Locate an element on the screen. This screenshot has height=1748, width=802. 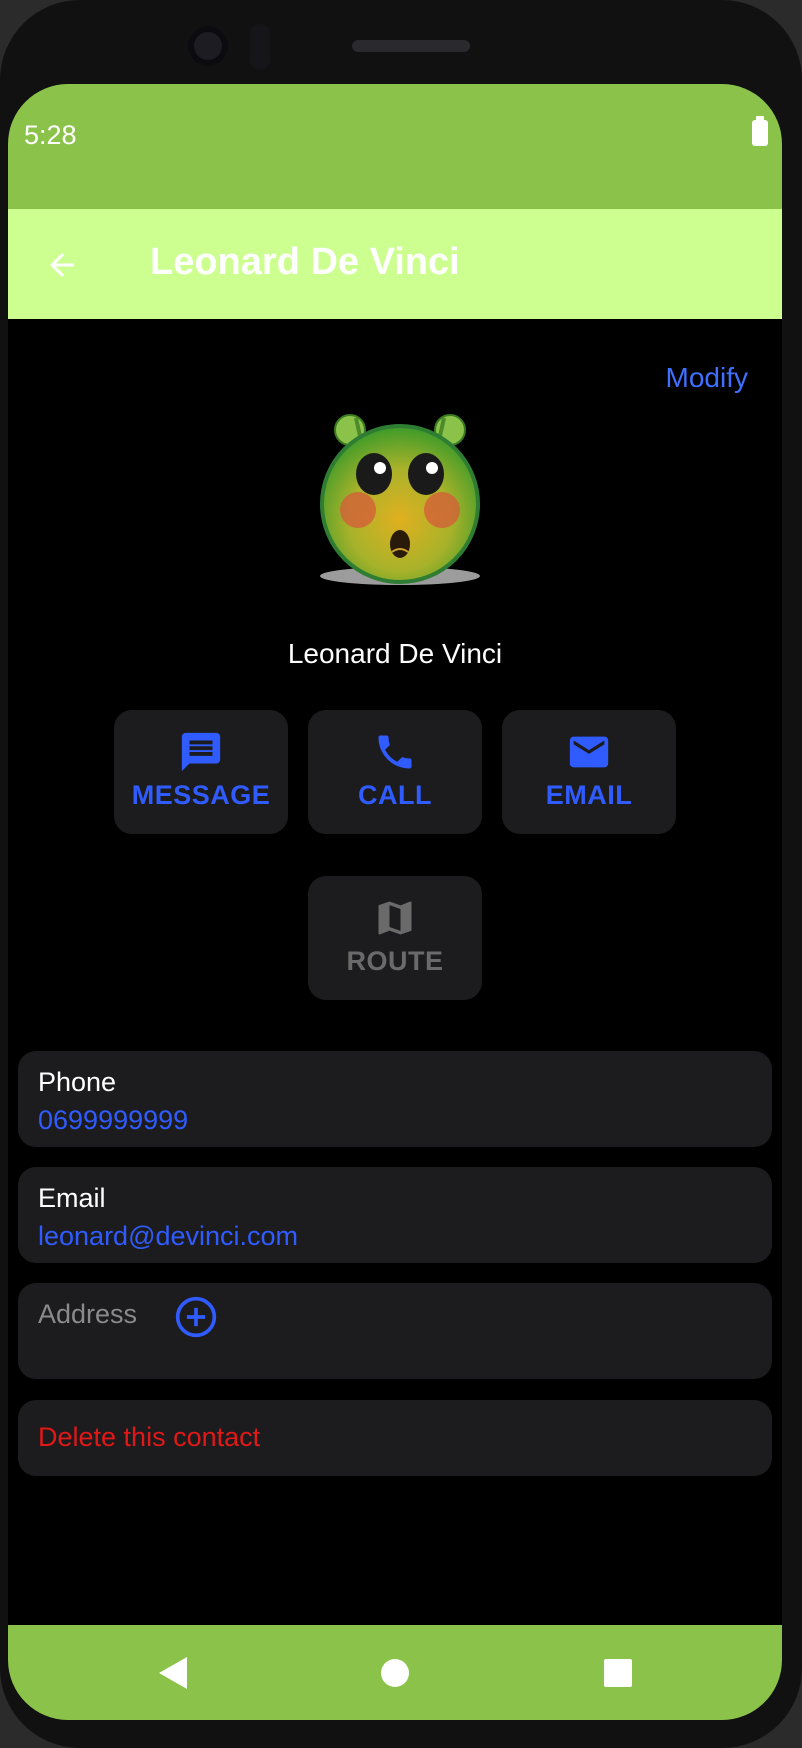
back-button is located at coordinates (62, 265).